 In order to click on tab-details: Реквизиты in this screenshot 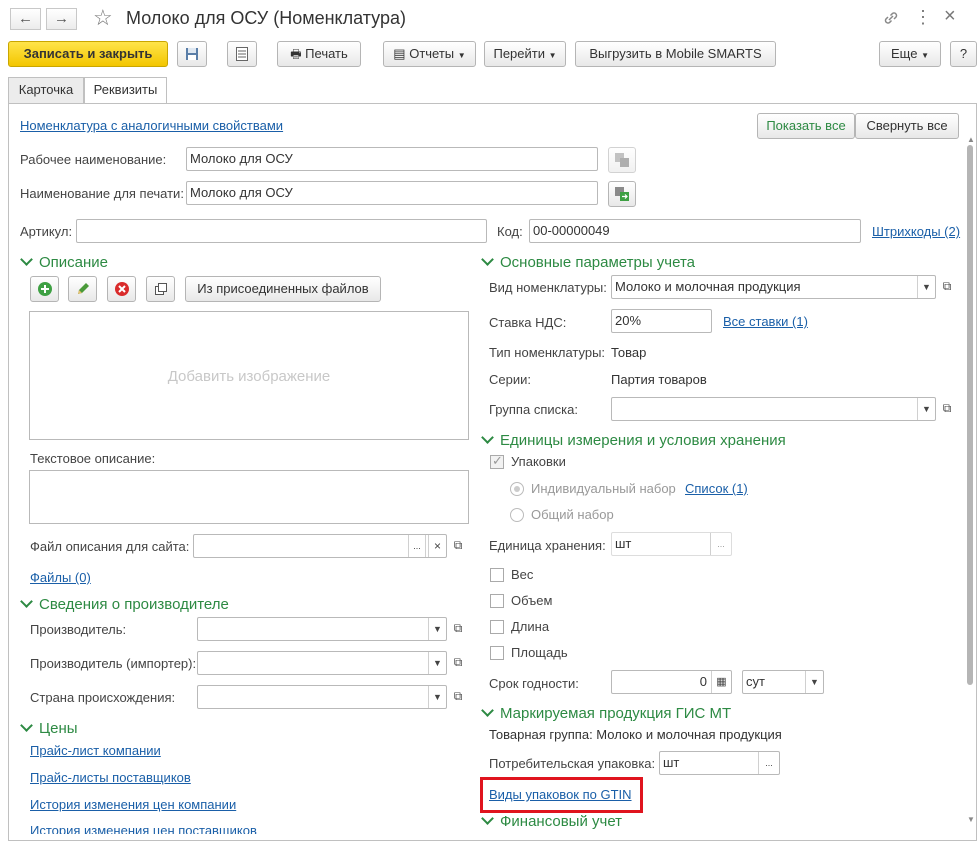, I will do `click(125, 90)`.